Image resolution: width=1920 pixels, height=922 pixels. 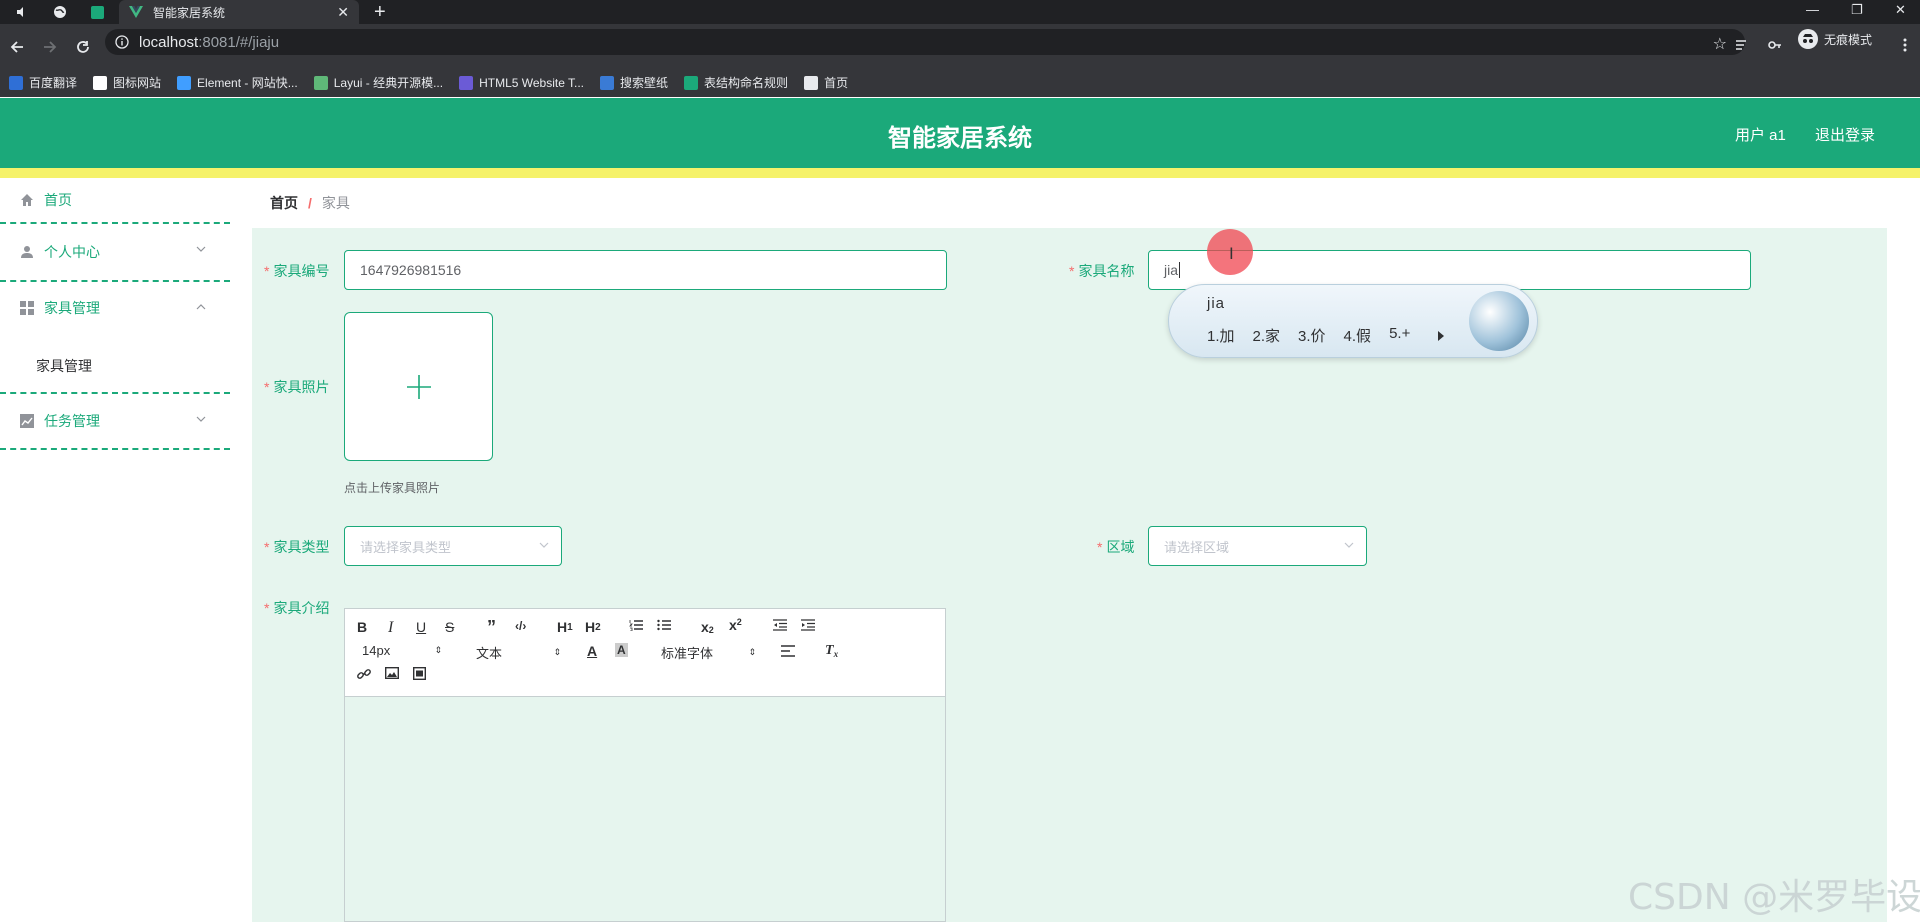 I want to click on browser-tab-strip: 智能家居系统 ✕ + — ❐ ✕, so click(x=960, y=12).